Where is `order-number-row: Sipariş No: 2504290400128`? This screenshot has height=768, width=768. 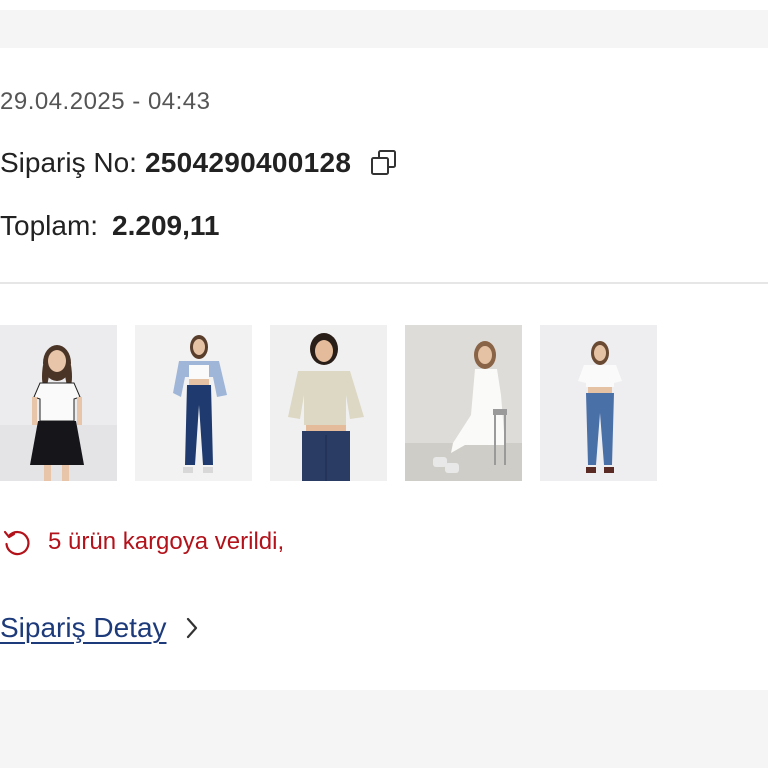 order-number-row: Sipariş No: 2504290400128 is located at coordinates (199, 163).